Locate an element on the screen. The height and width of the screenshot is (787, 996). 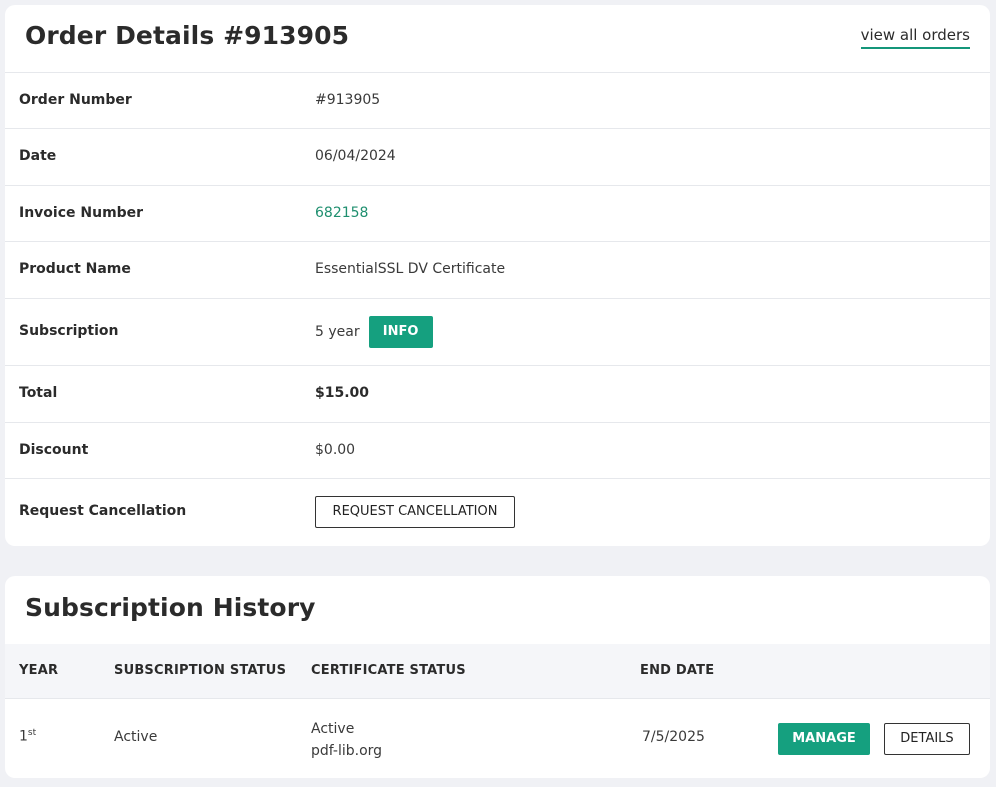
subscription-history-header: Subscription History is located at coordinates (497, 610).